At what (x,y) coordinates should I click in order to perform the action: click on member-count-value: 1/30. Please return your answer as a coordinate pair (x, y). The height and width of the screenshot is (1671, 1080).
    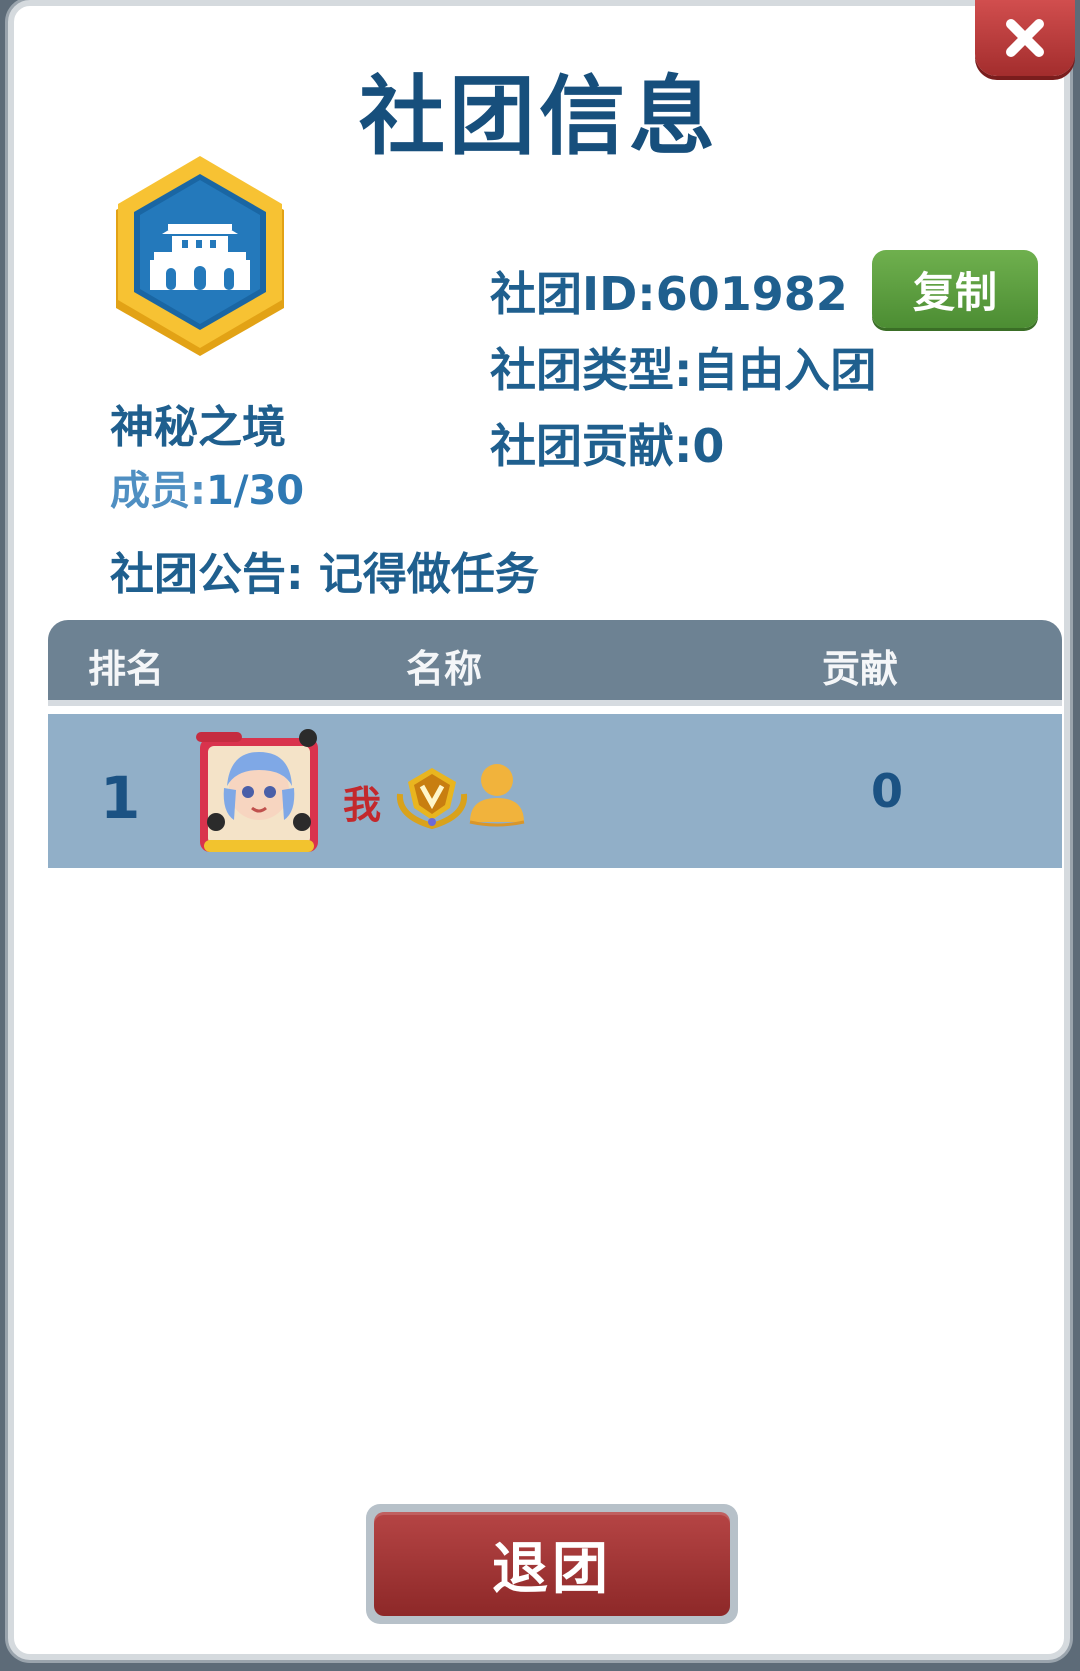
    Looking at the image, I should click on (255, 491).